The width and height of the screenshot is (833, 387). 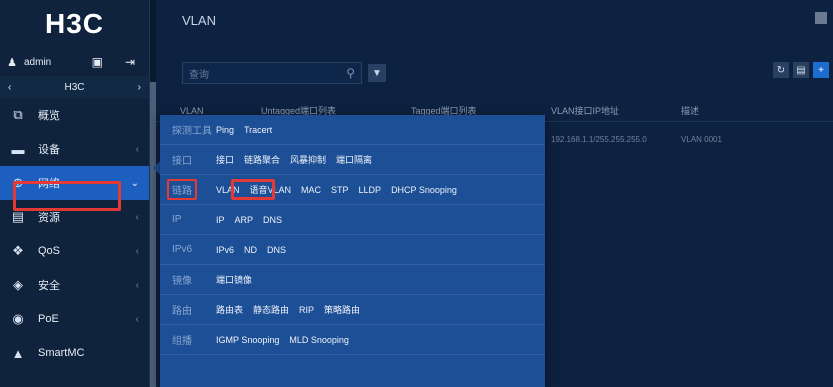 I want to click on menu-items: IP ARP DNS, so click(x=249, y=220).